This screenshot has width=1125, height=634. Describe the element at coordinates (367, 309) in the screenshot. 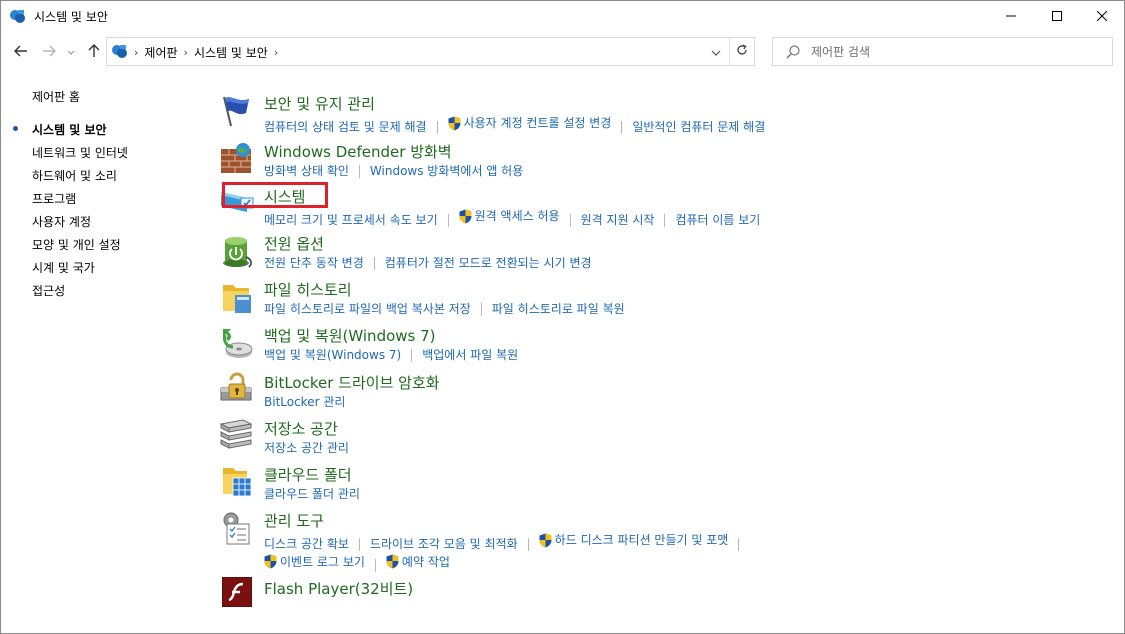

I see `task-link: 파일 히스토리로 파일의 백업 복사본 저장` at that location.